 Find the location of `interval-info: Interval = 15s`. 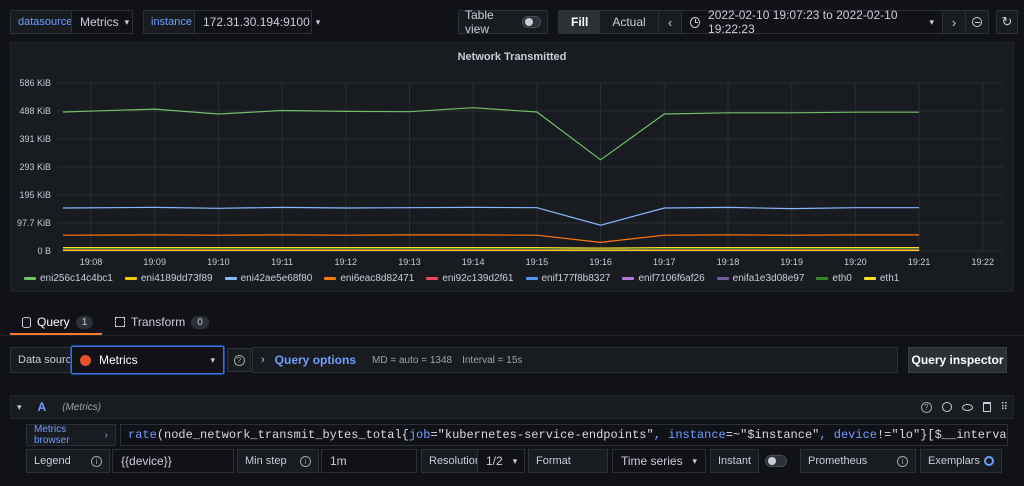

interval-info: Interval = 15s is located at coordinates (492, 360).